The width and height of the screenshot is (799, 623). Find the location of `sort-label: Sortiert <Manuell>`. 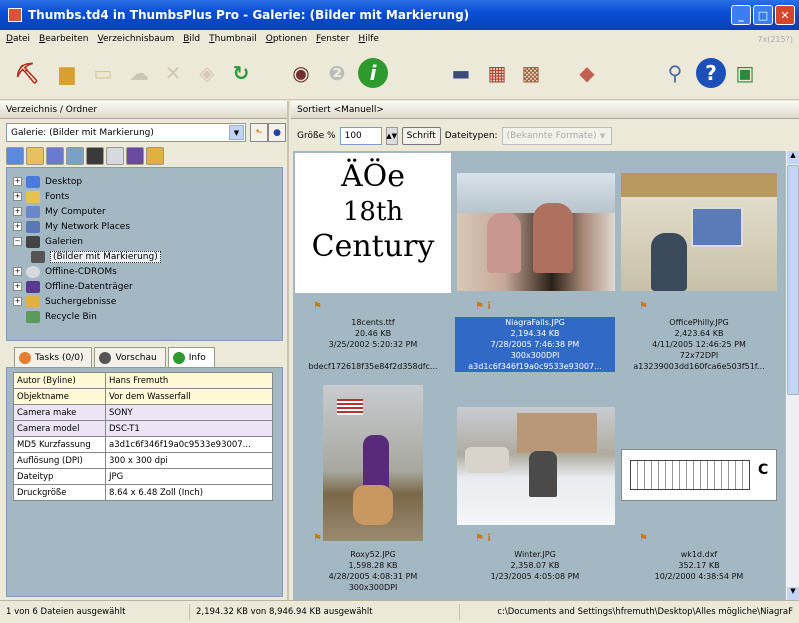

sort-label: Sortiert <Manuell> is located at coordinates (545, 110).